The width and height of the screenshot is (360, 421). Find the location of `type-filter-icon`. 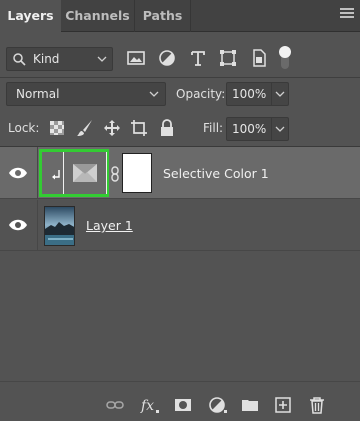

type-filter-icon is located at coordinates (198, 58).